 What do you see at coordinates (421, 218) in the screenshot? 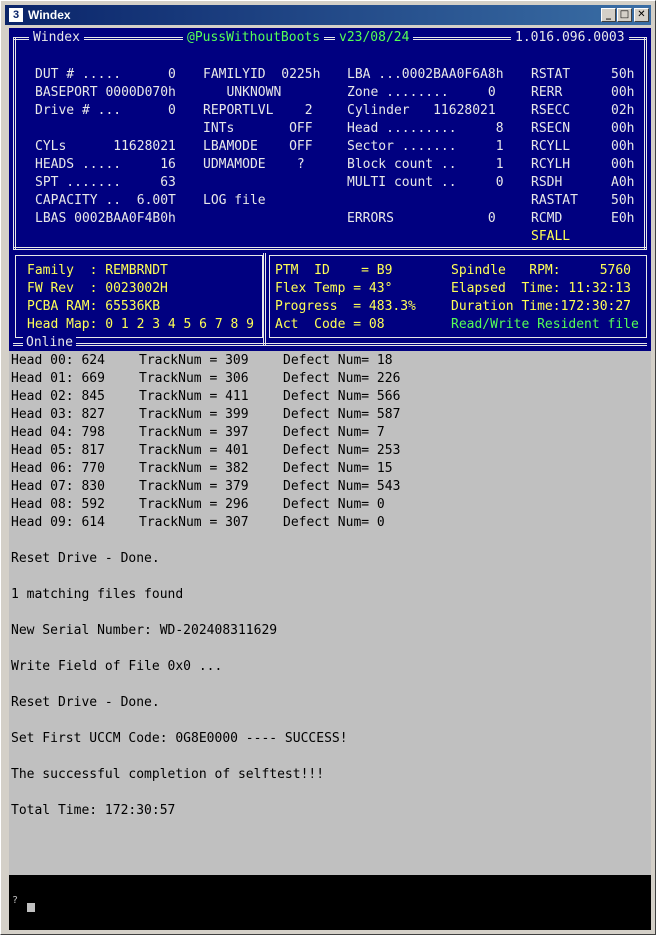
I see `info-line: ERRORS 0` at bounding box center [421, 218].